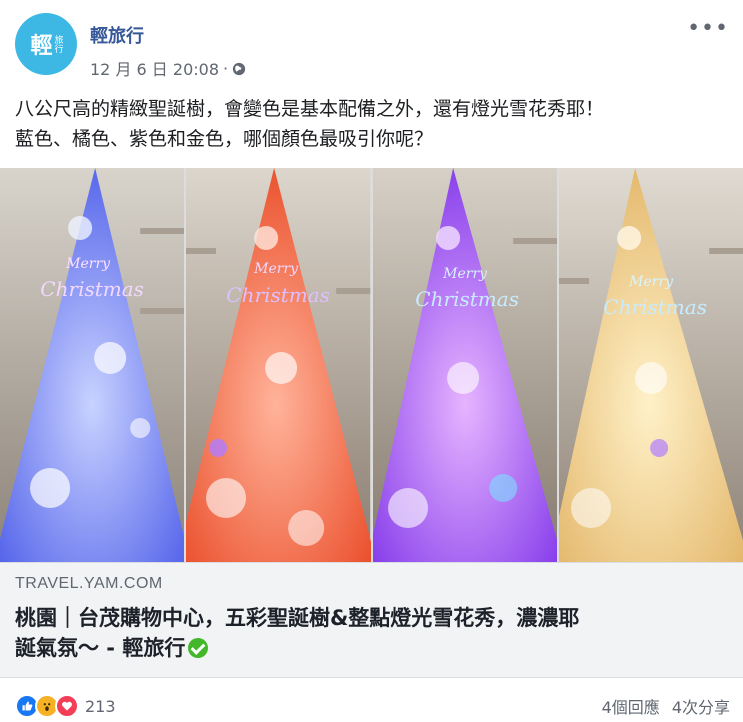  Describe the element at coordinates (224, 139) in the screenshot. I see `post-text-line: 藍色、橘色、紫色和金色，哪個顏色最吸引你呢？` at that location.